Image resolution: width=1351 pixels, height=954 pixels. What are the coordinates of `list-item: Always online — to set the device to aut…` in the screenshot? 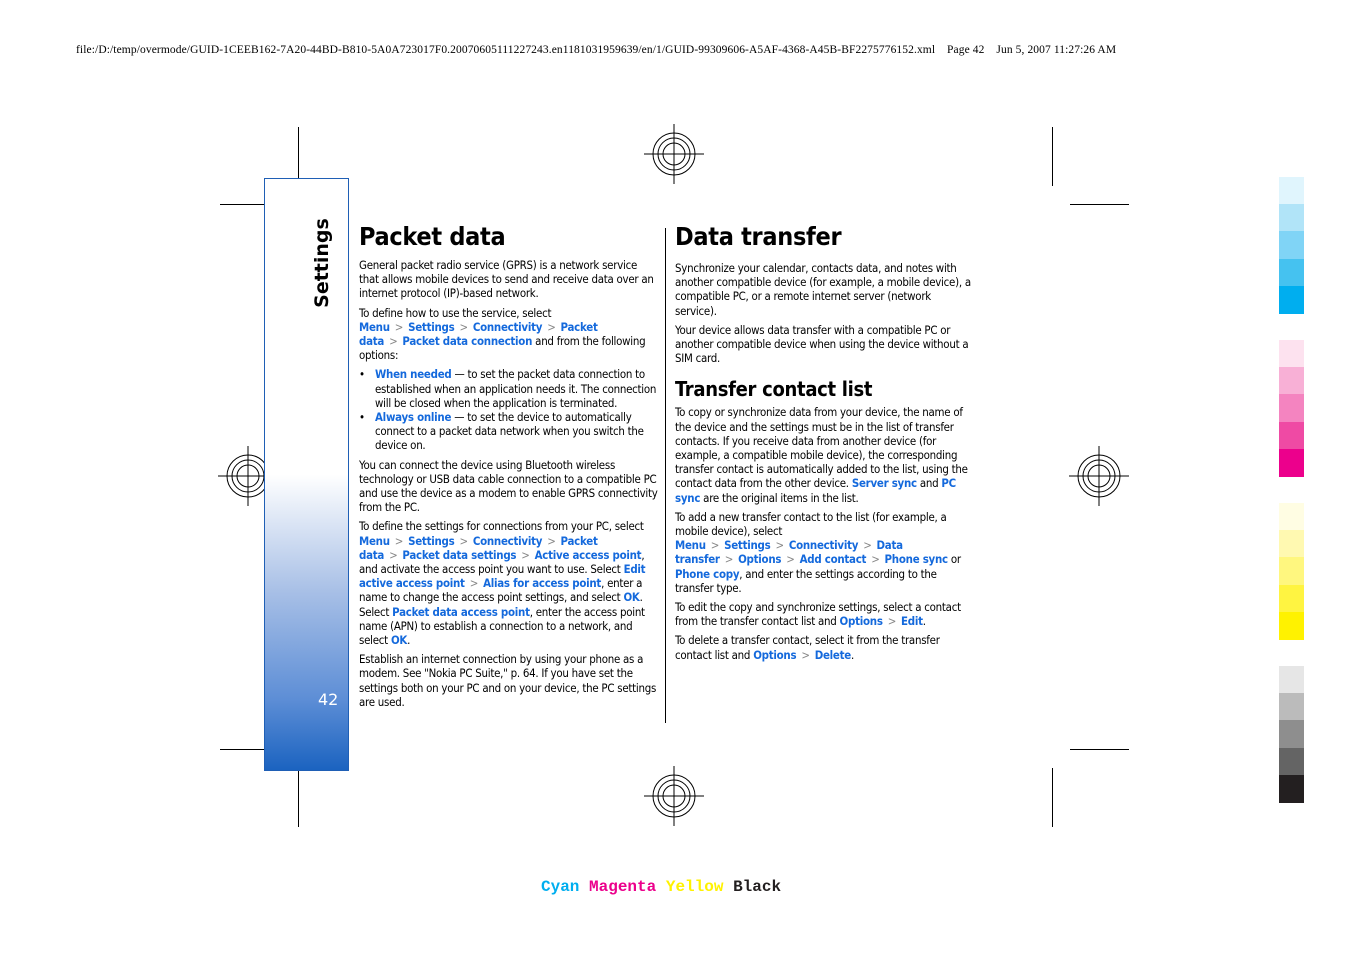 It's located at (509, 431).